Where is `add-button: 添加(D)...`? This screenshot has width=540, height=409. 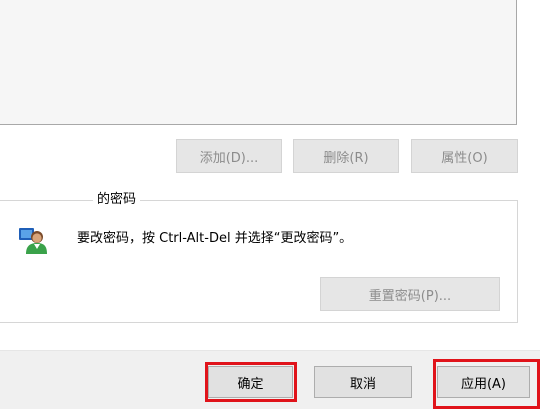
add-button: 添加(D)... is located at coordinates (229, 156).